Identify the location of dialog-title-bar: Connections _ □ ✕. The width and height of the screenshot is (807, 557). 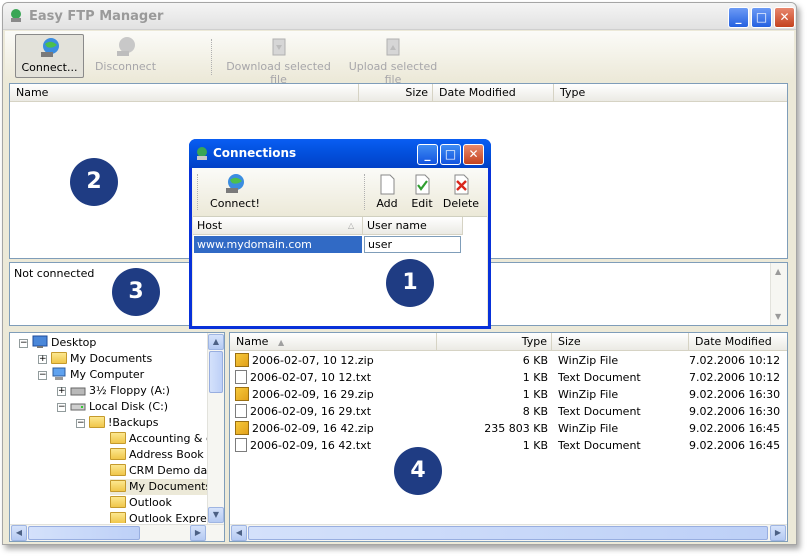
(340, 153).